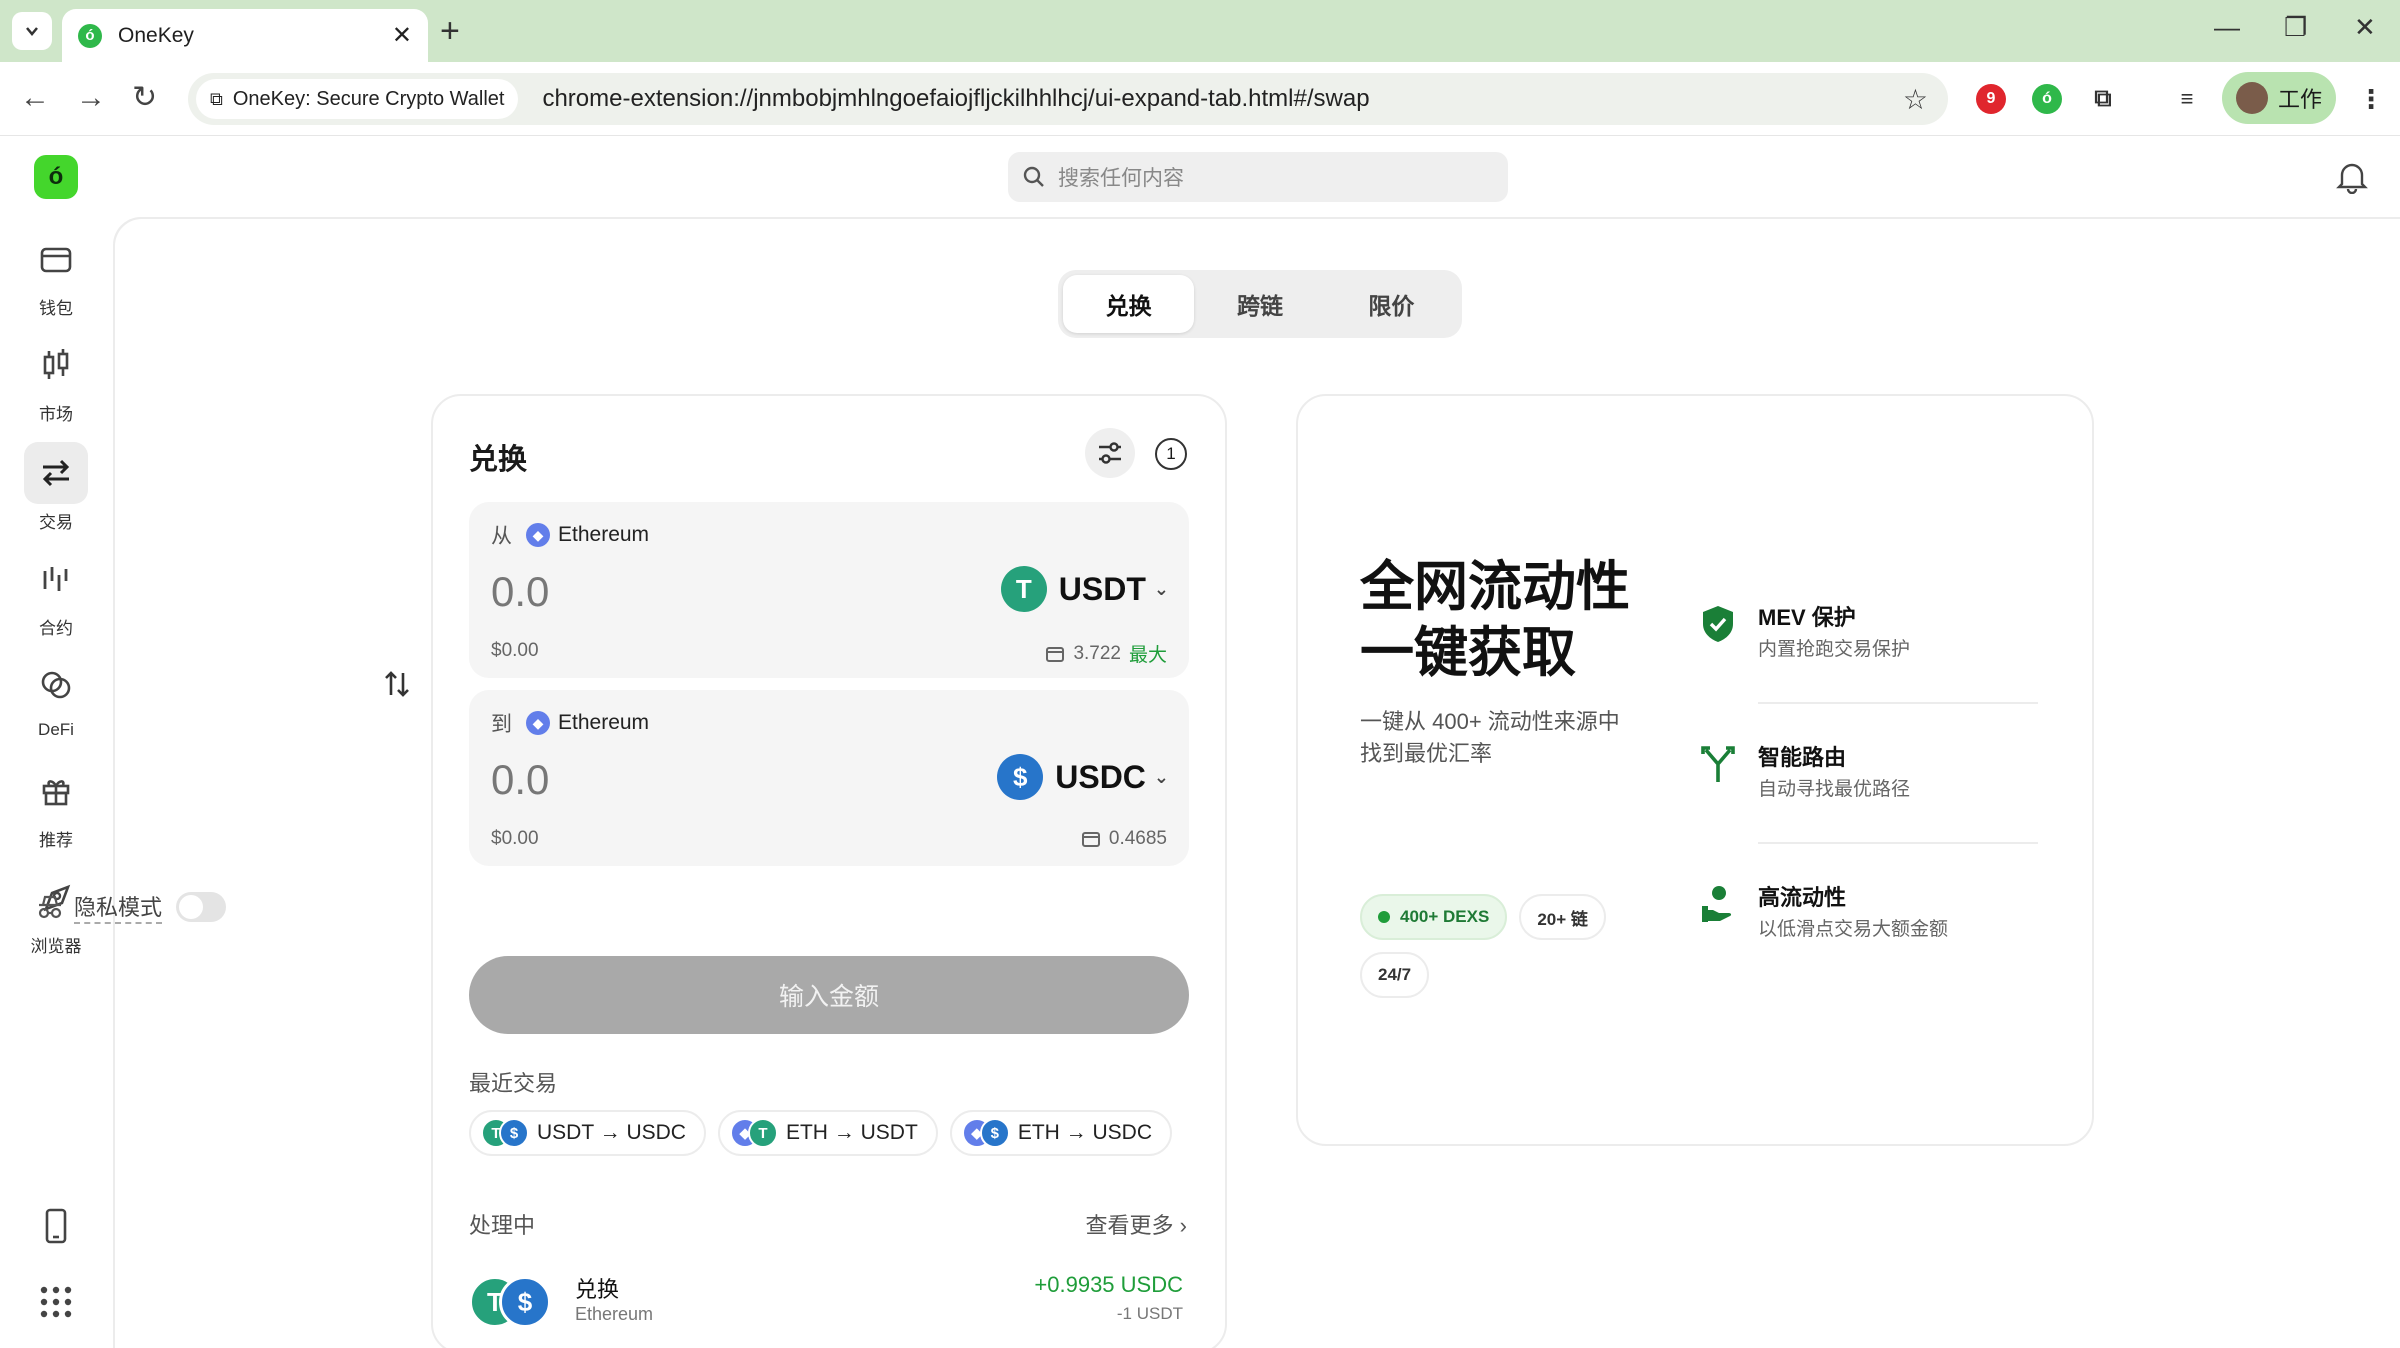 The image size is (2400, 1348). I want to click on promo-headline-line2: 一键获取, so click(1468, 653).